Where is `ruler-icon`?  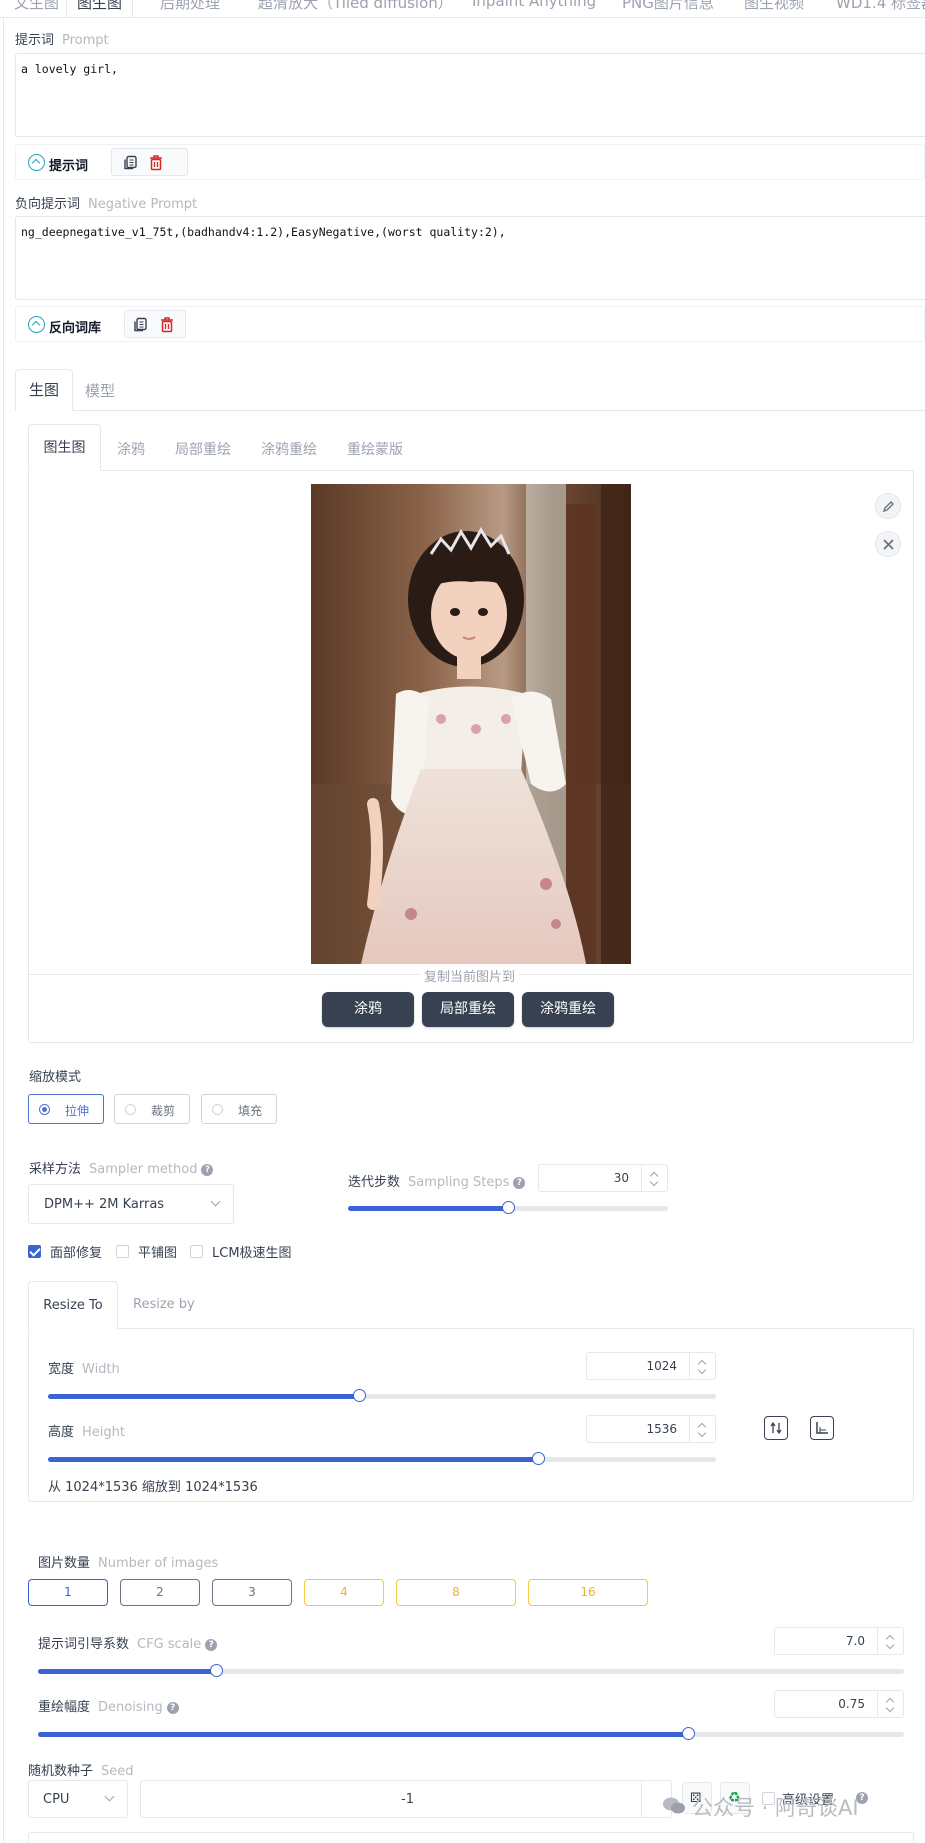 ruler-icon is located at coordinates (822, 1428).